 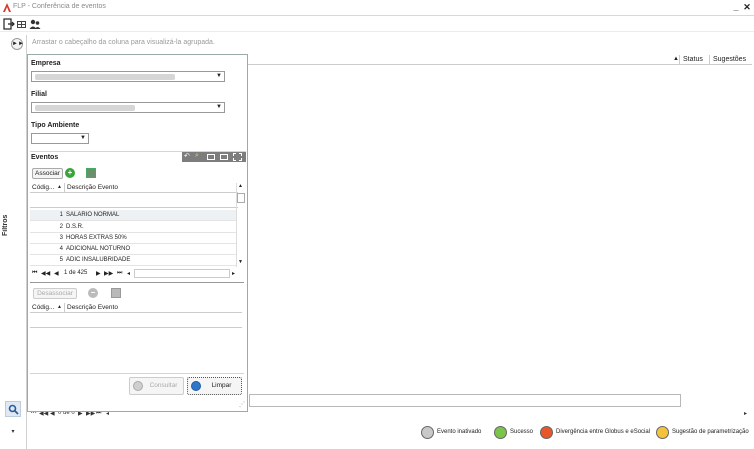 What do you see at coordinates (55, 125) in the screenshot?
I see `tipo-ambiente-label: Tipo Ambiente` at bounding box center [55, 125].